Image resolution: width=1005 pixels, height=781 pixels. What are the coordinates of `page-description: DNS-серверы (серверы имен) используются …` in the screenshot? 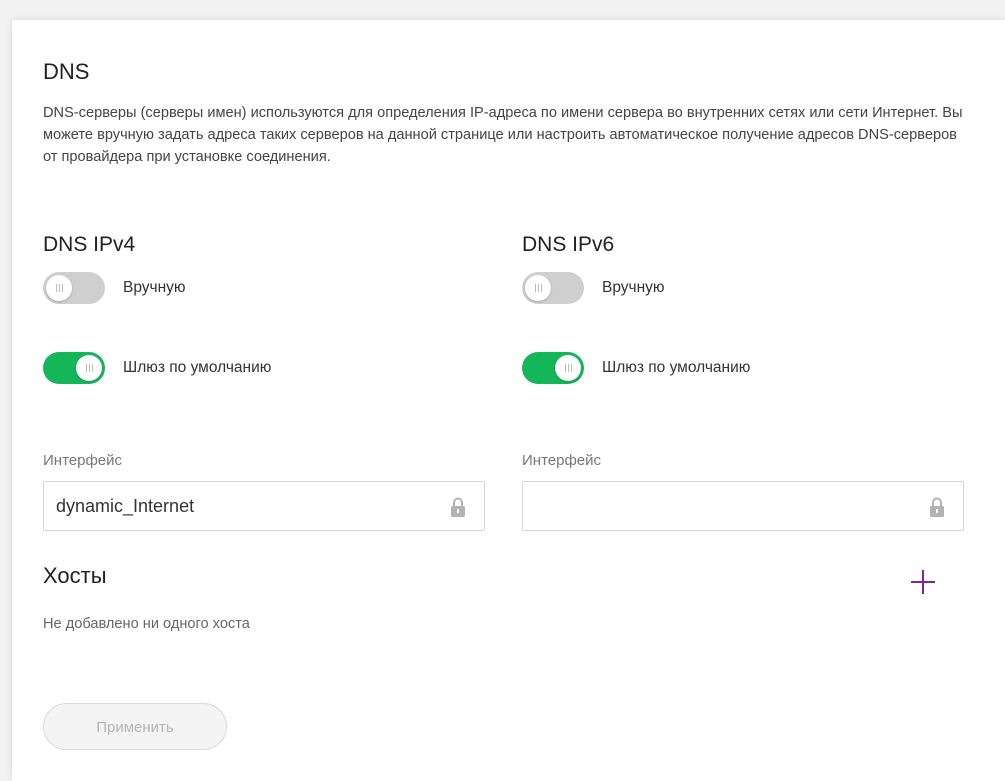 It's located at (503, 135).